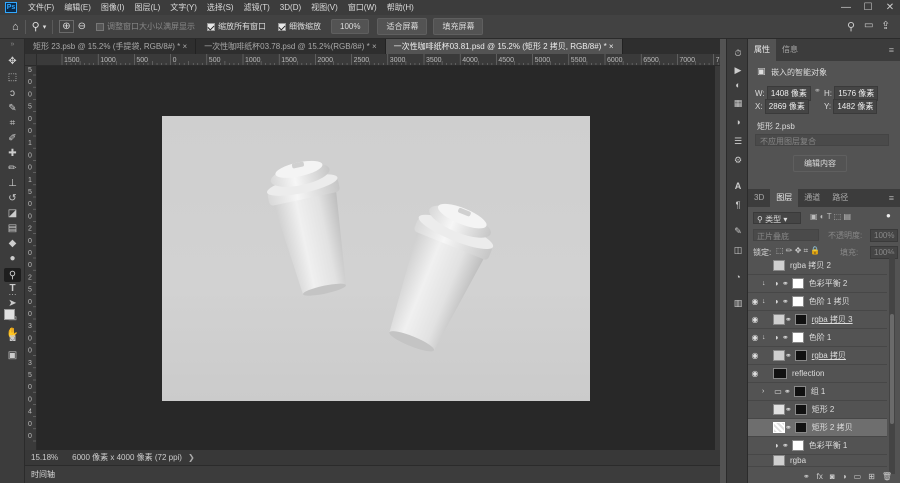  I want to click on quick-mask-icon: ◙, so click(12, 338).